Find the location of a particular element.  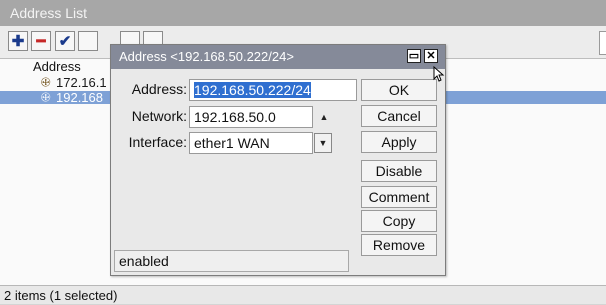

dropdown-arrow-icon: ▼ is located at coordinates (323, 143).